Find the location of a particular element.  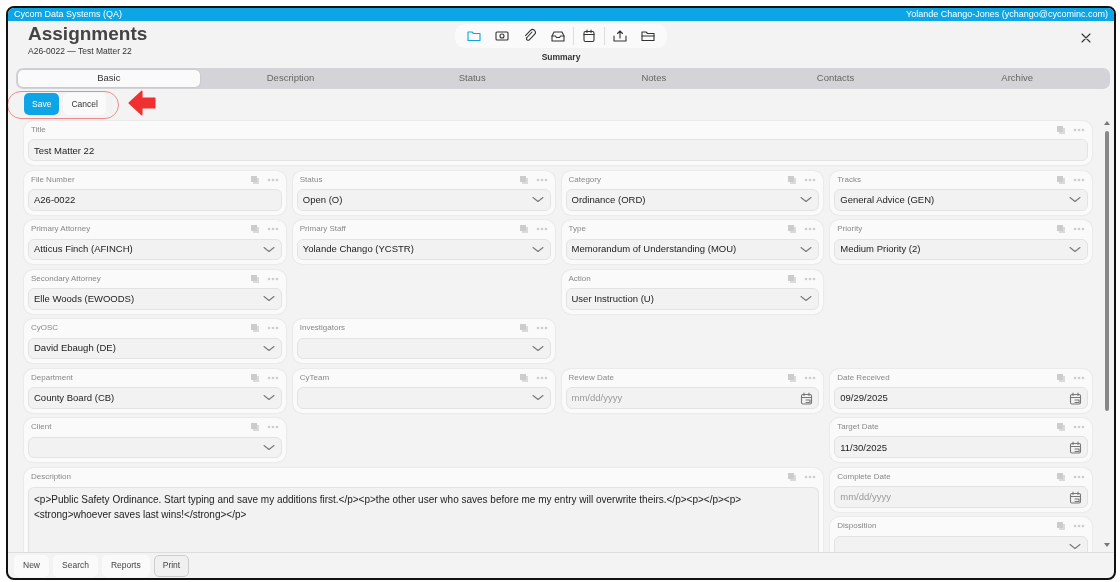

field-label: Target Date is located at coordinates (858, 427).